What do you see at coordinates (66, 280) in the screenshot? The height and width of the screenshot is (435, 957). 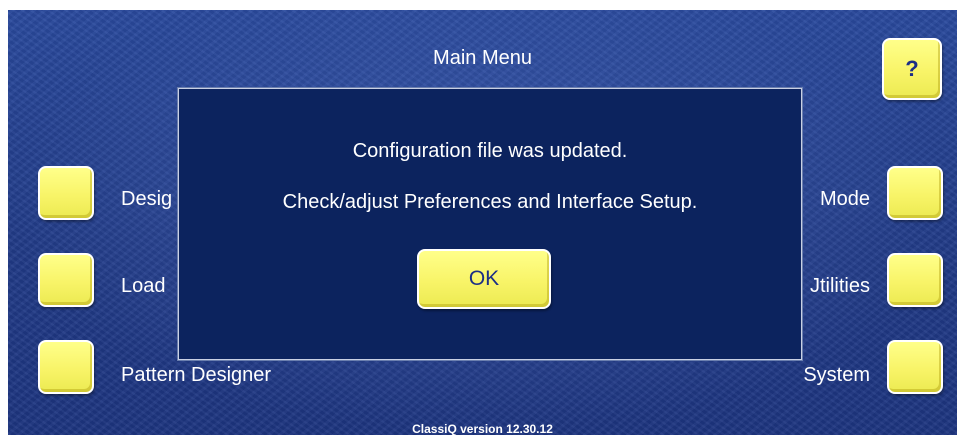 I see `load-button` at bounding box center [66, 280].